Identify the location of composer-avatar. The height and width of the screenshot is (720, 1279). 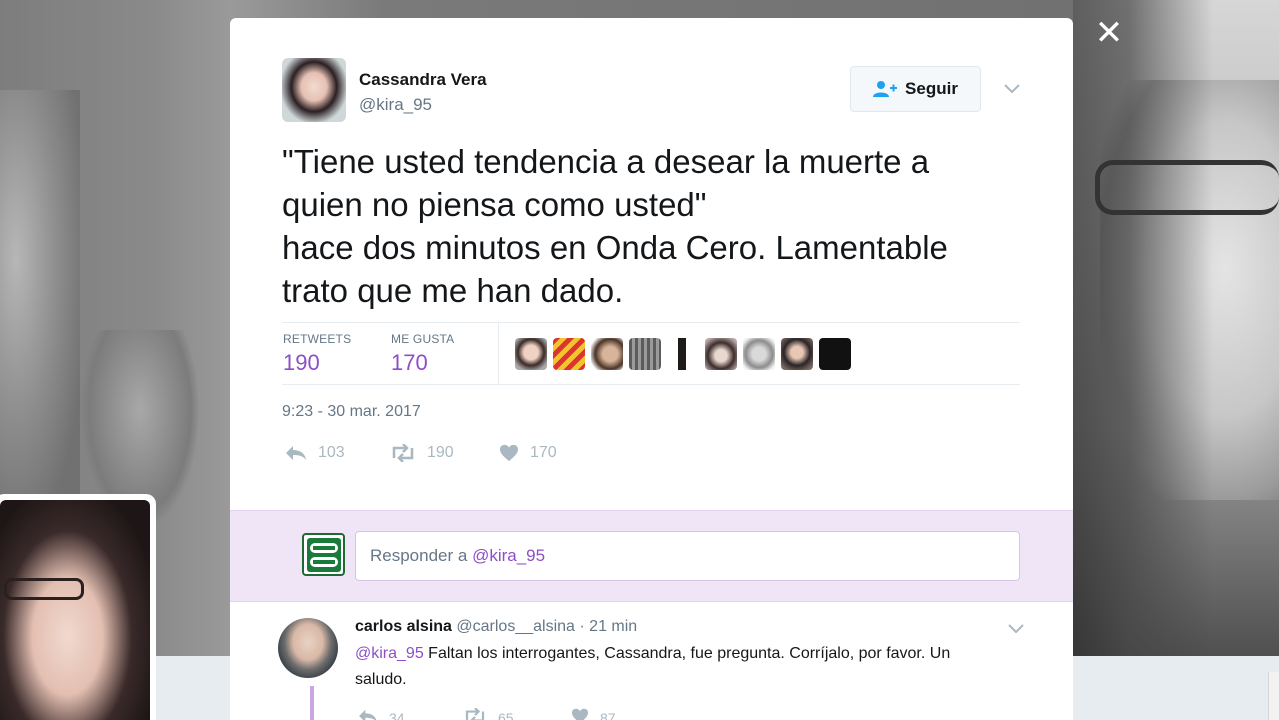
(323, 554).